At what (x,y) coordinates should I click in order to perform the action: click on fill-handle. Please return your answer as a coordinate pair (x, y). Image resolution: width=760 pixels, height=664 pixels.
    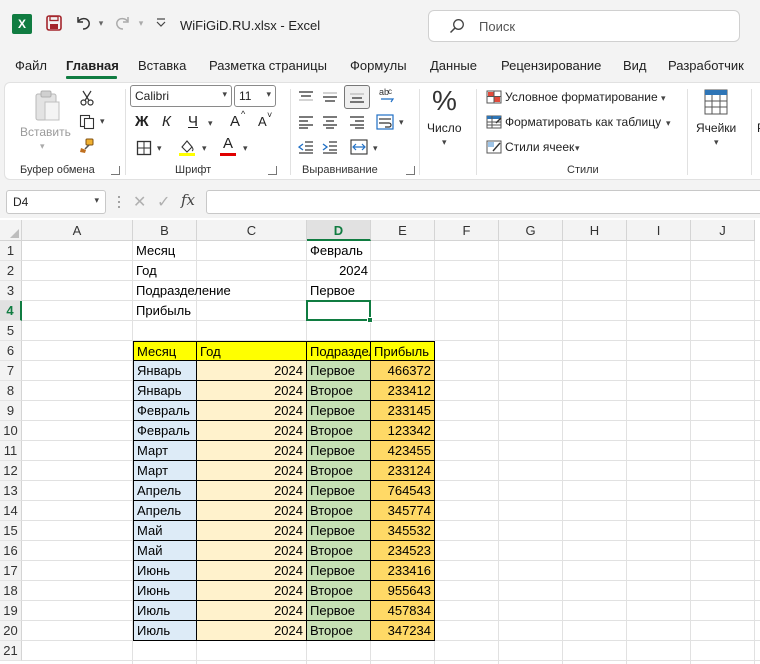
    Looking at the image, I should click on (370, 320).